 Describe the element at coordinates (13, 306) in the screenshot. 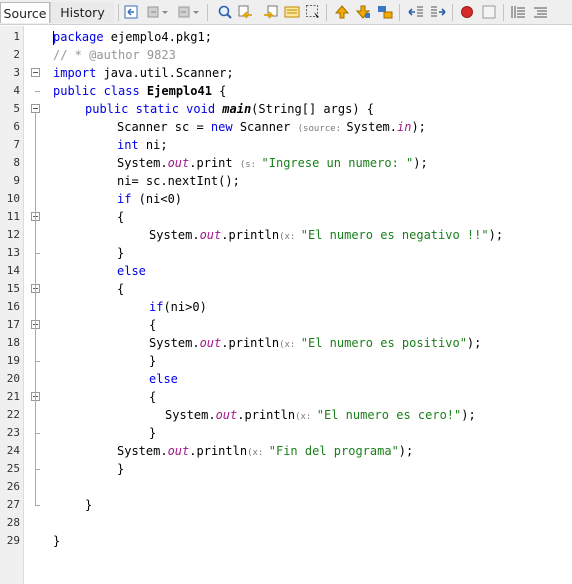

I see `line-number: 16` at that location.